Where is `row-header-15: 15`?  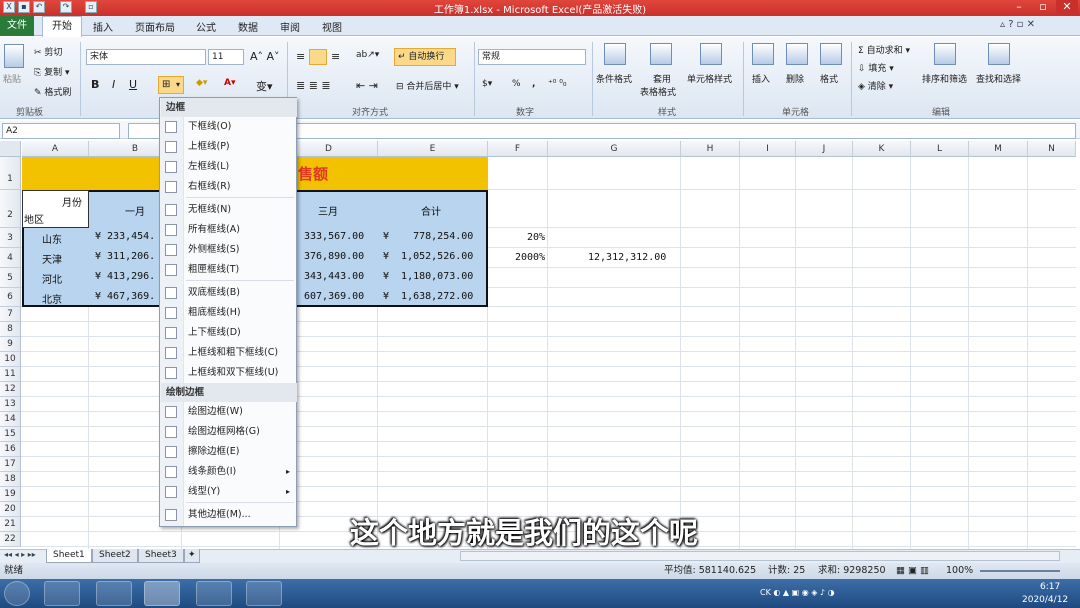 row-header-15: 15 is located at coordinates (10, 434).